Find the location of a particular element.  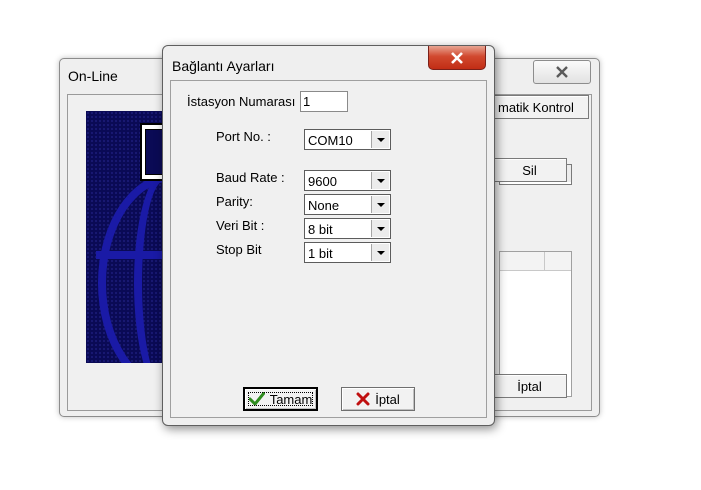

auto-control-button: matik Kontrol is located at coordinates (540, 107).